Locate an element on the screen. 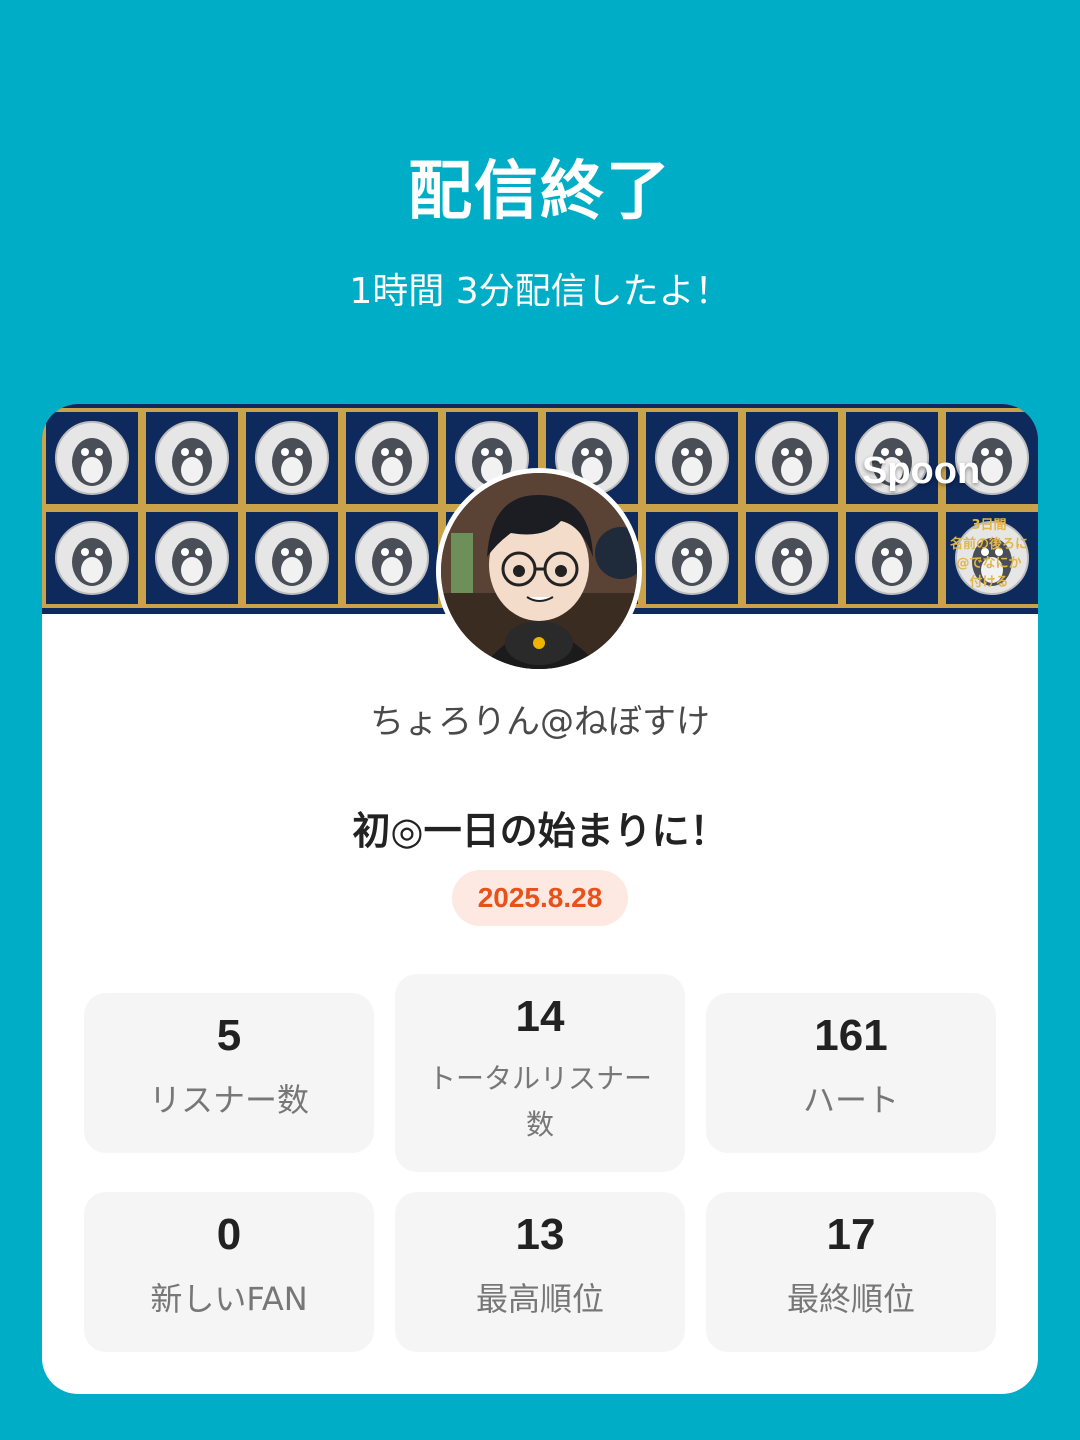 This screenshot has width=1080, height=1440. stat-final-rank: 17 最終順位 is located at coordinates (851, 1272).